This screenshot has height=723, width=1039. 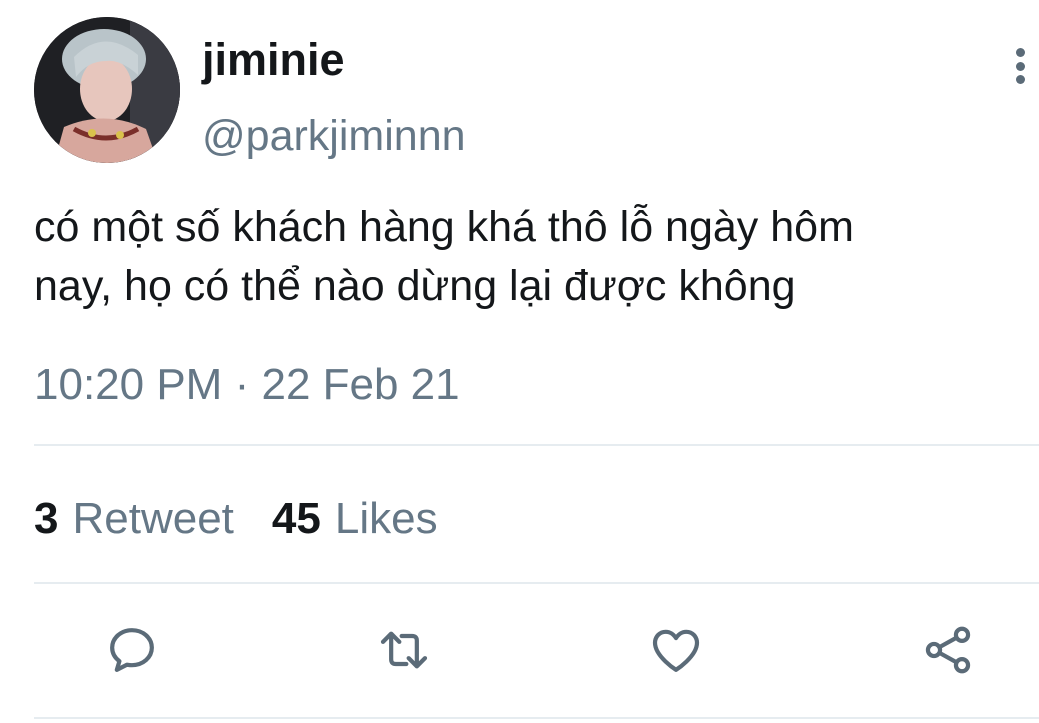 I want to click on avatar, so click(x=107, y=90).